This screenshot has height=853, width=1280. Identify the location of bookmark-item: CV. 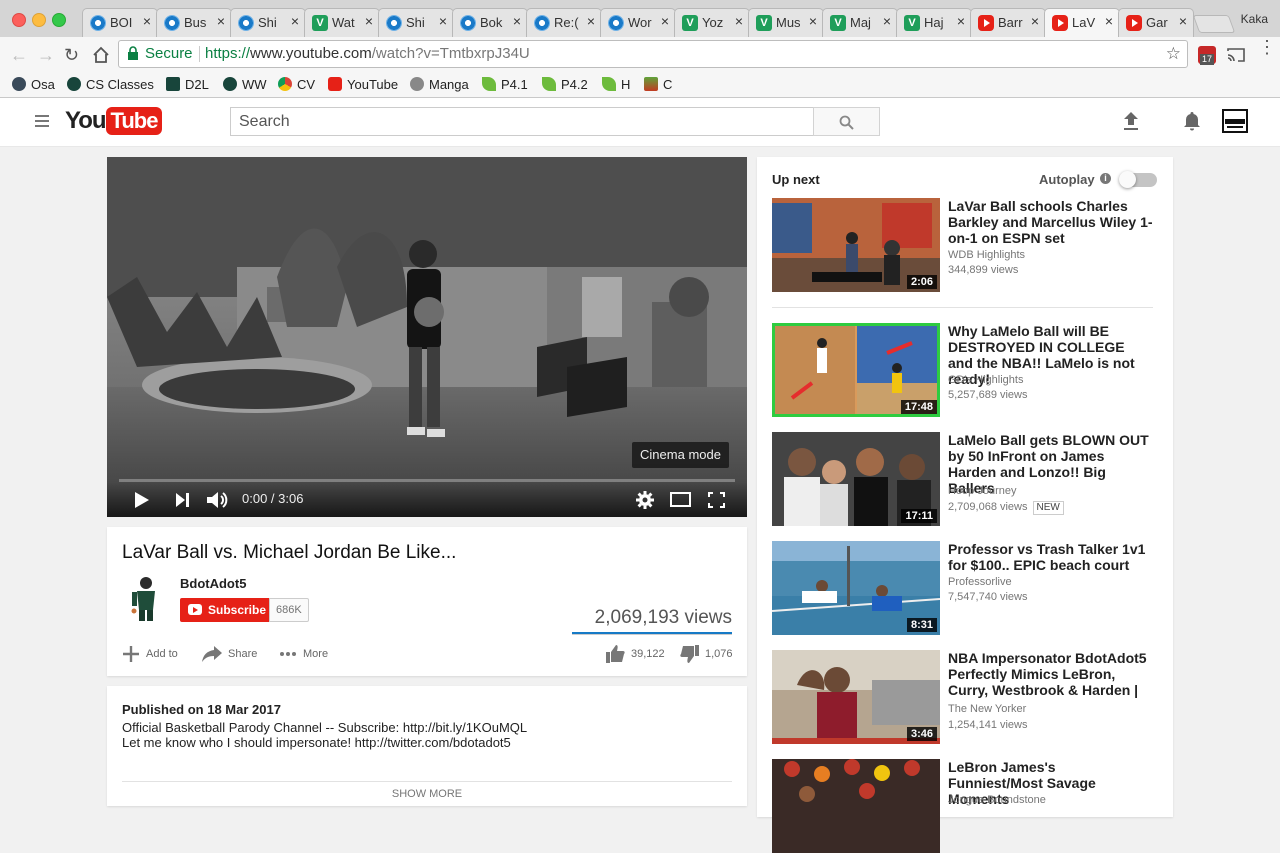
(296, 85).